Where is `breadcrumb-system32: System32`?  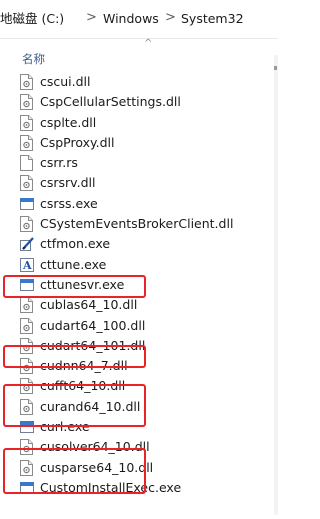
breadcrumb-system32: System32 is located at coordinates (212, 19).